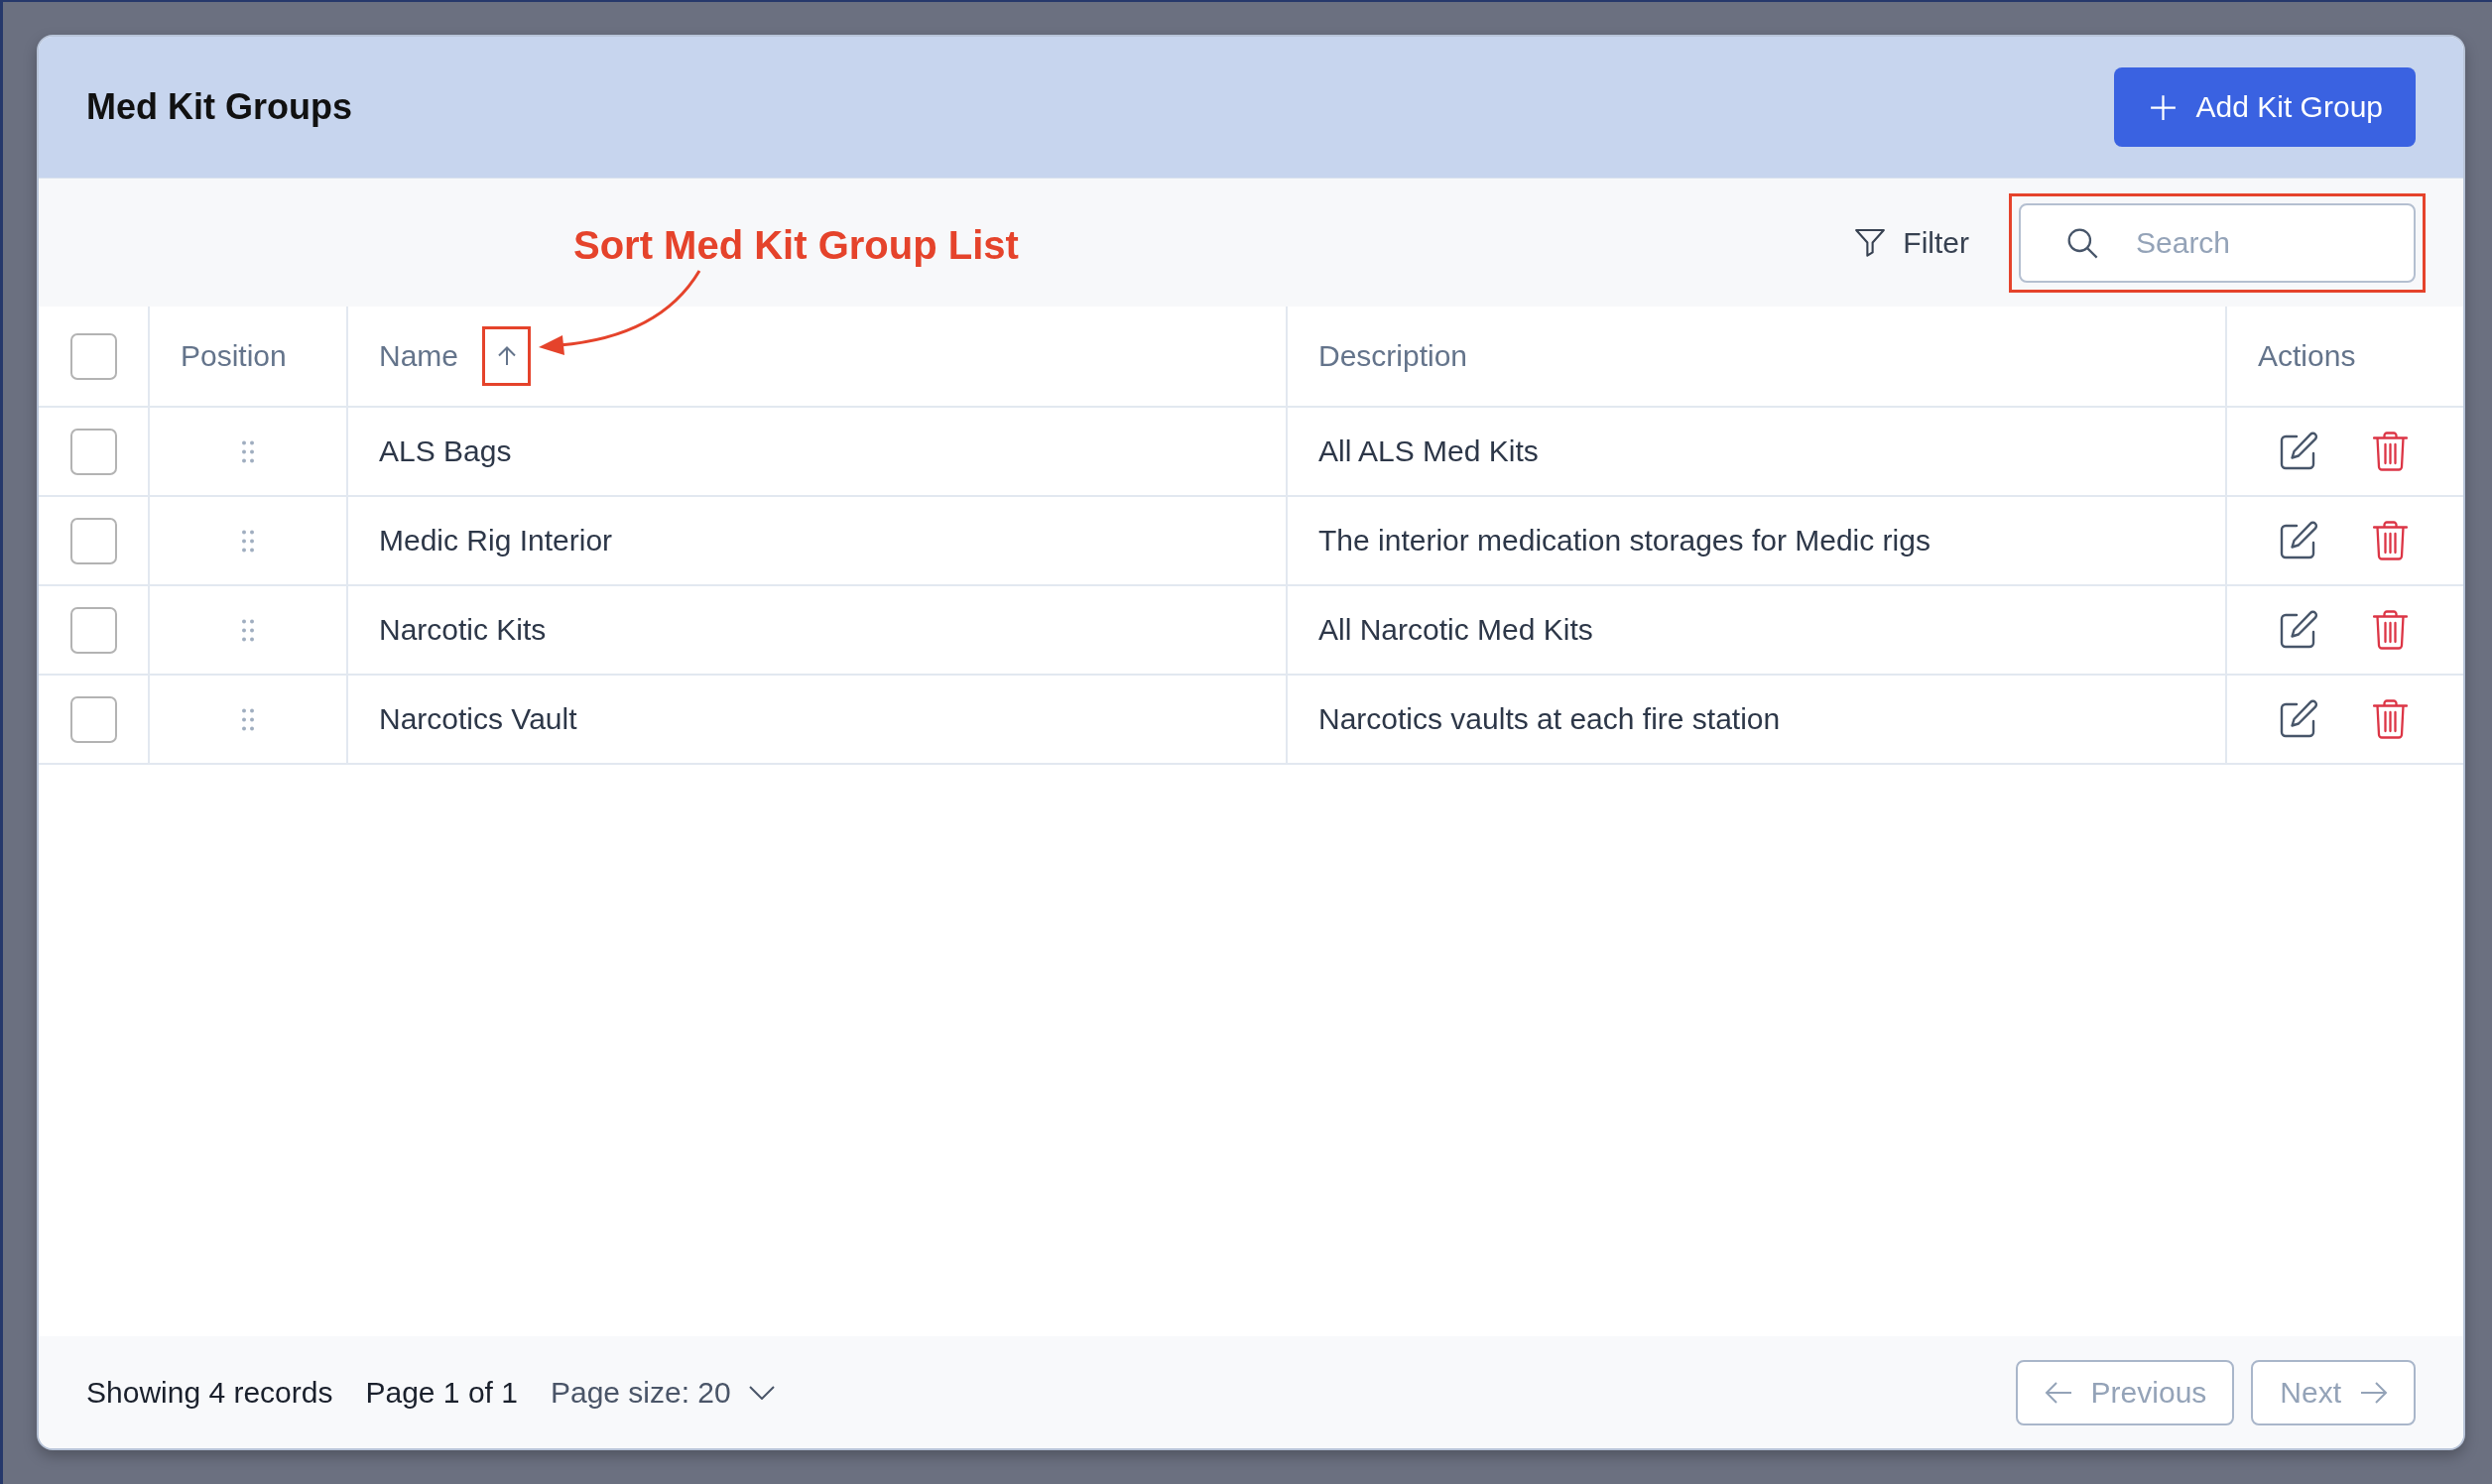  What do you see at coordinates (1455, 630) in the screenshot?
I see `table-cell: All Narcotic Med Kits` at bounding box center [1455, 630].